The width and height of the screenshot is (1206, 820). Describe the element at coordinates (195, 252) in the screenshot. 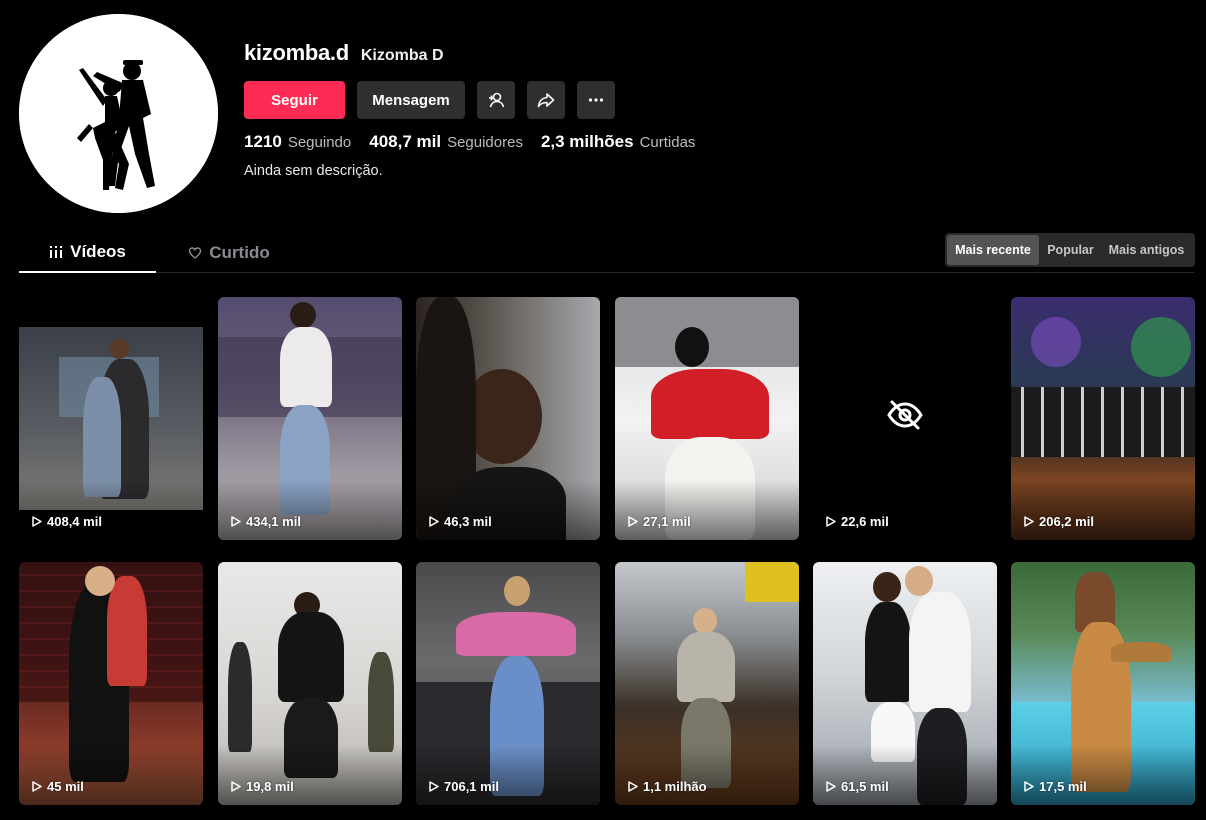

I see `liked-heart-icon` at that location.